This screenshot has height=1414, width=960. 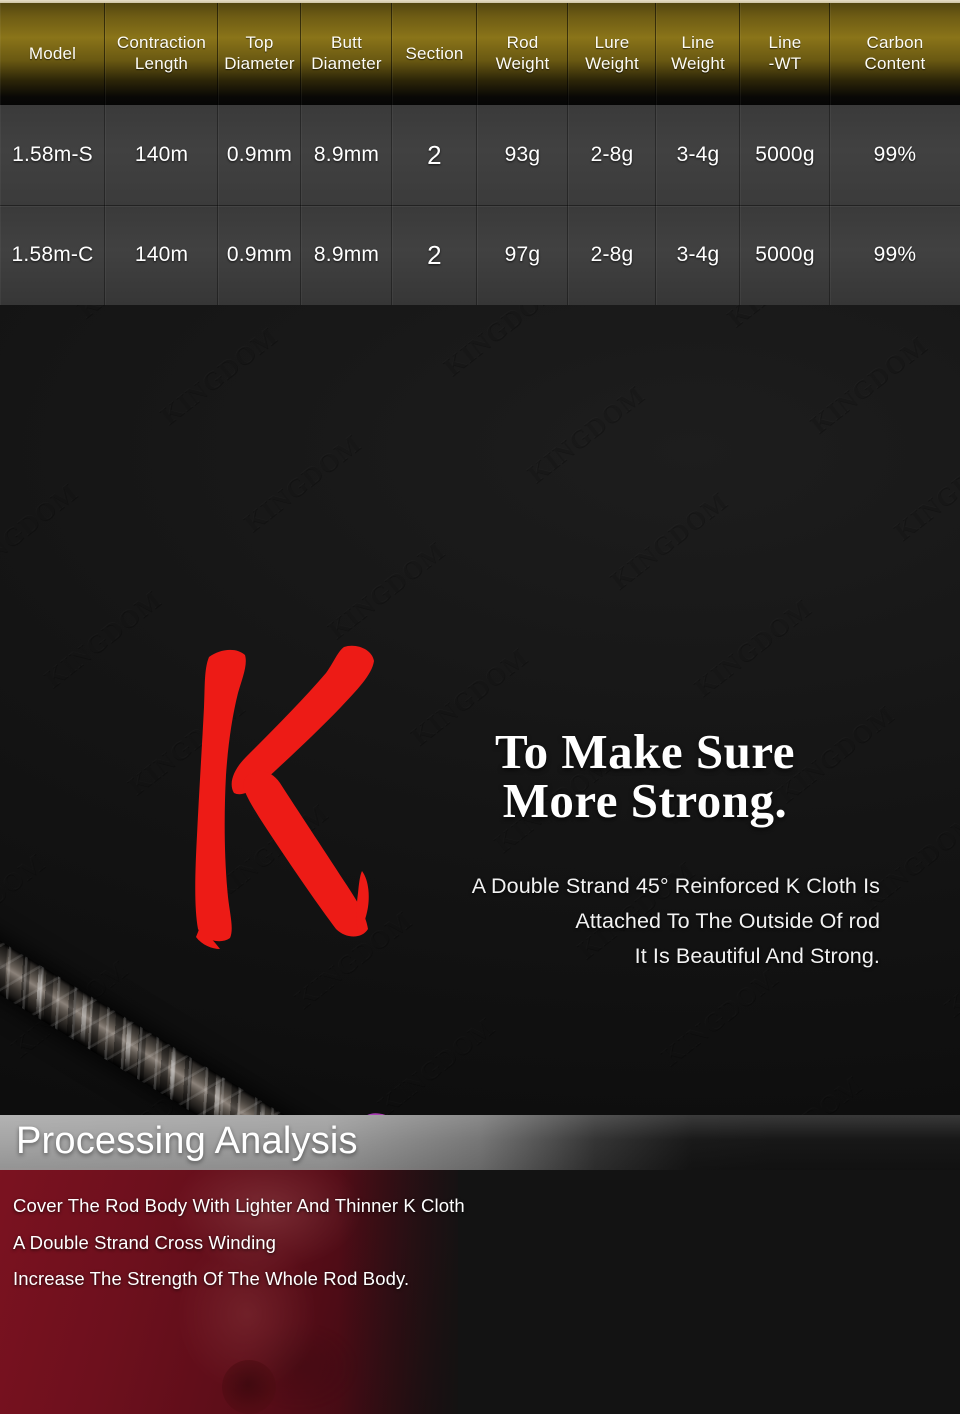 I want to click on analysis-title: Processing Analysis, so click(x=187, y=1141).